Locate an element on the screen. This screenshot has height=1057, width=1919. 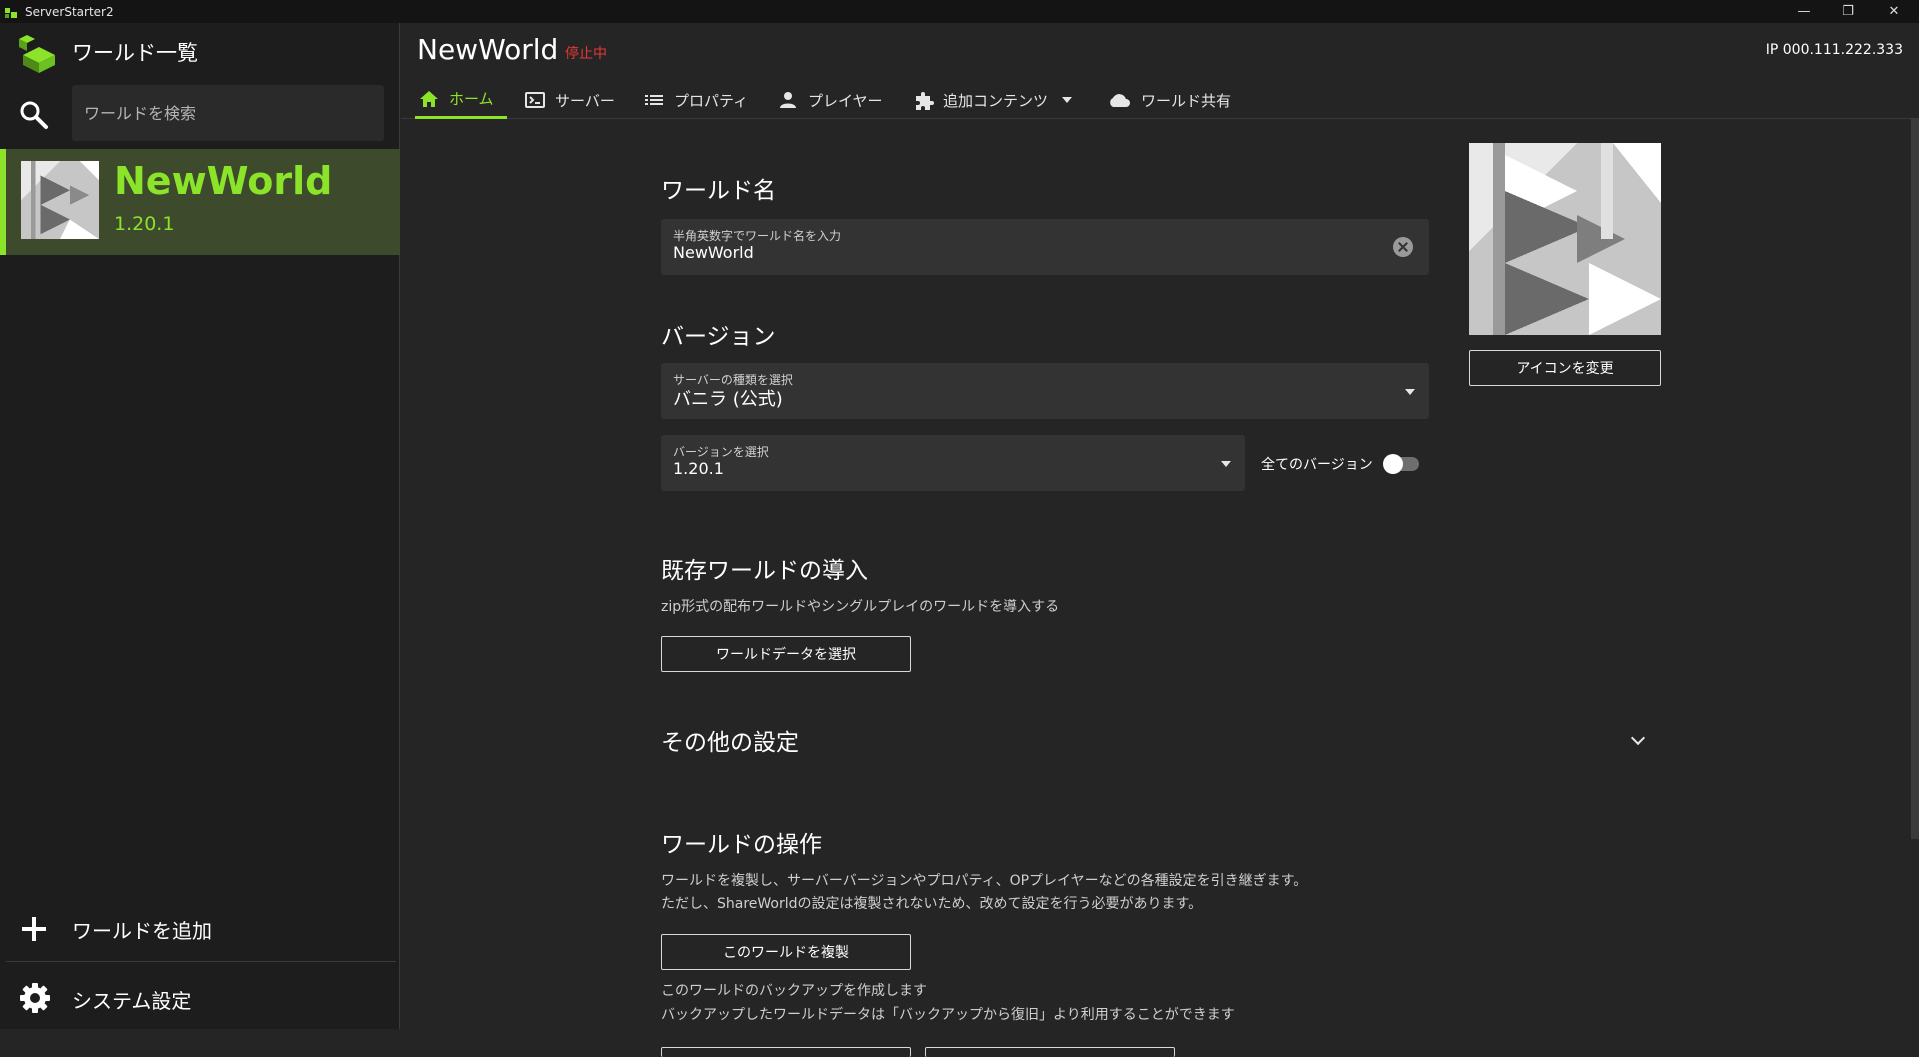
add-world-button: ワールドを追加 is located at coordinates (200, 931).